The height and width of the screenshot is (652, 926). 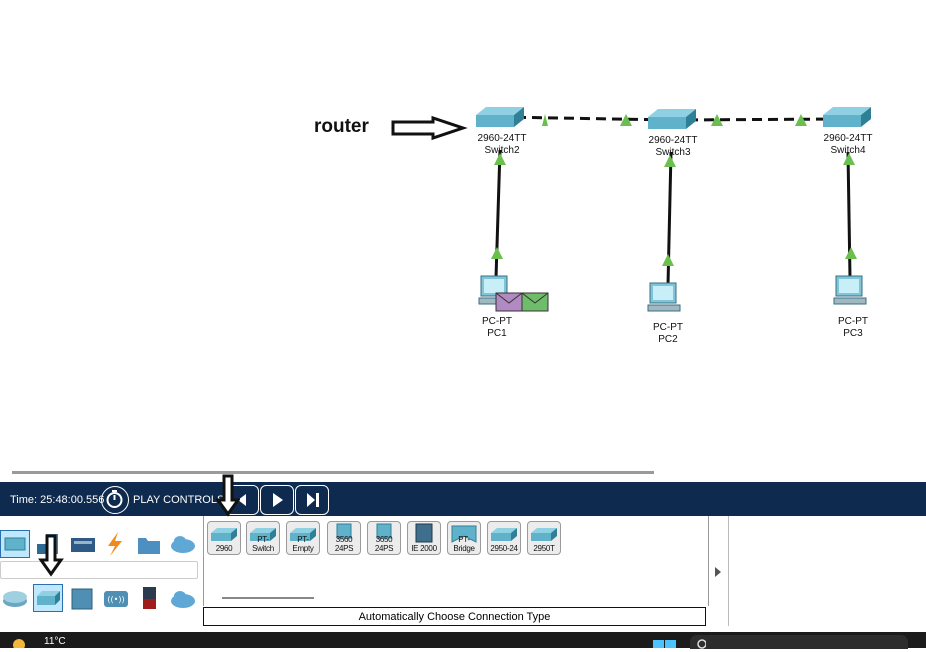 I want to click on timer-icon, so click(x=114, y=499).